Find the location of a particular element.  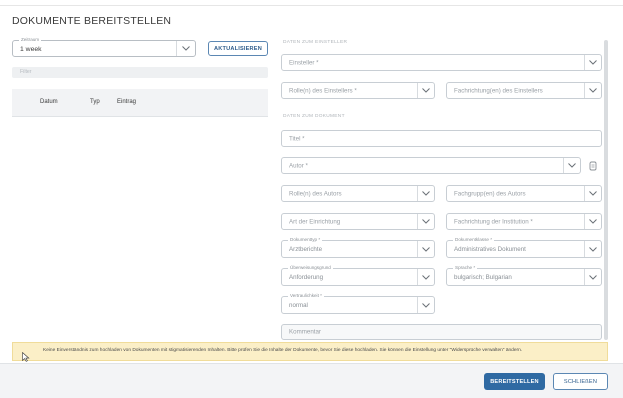

fachrichtung-institution-select: Fachrichtung der Institution * is located at coordinates (524, 221).